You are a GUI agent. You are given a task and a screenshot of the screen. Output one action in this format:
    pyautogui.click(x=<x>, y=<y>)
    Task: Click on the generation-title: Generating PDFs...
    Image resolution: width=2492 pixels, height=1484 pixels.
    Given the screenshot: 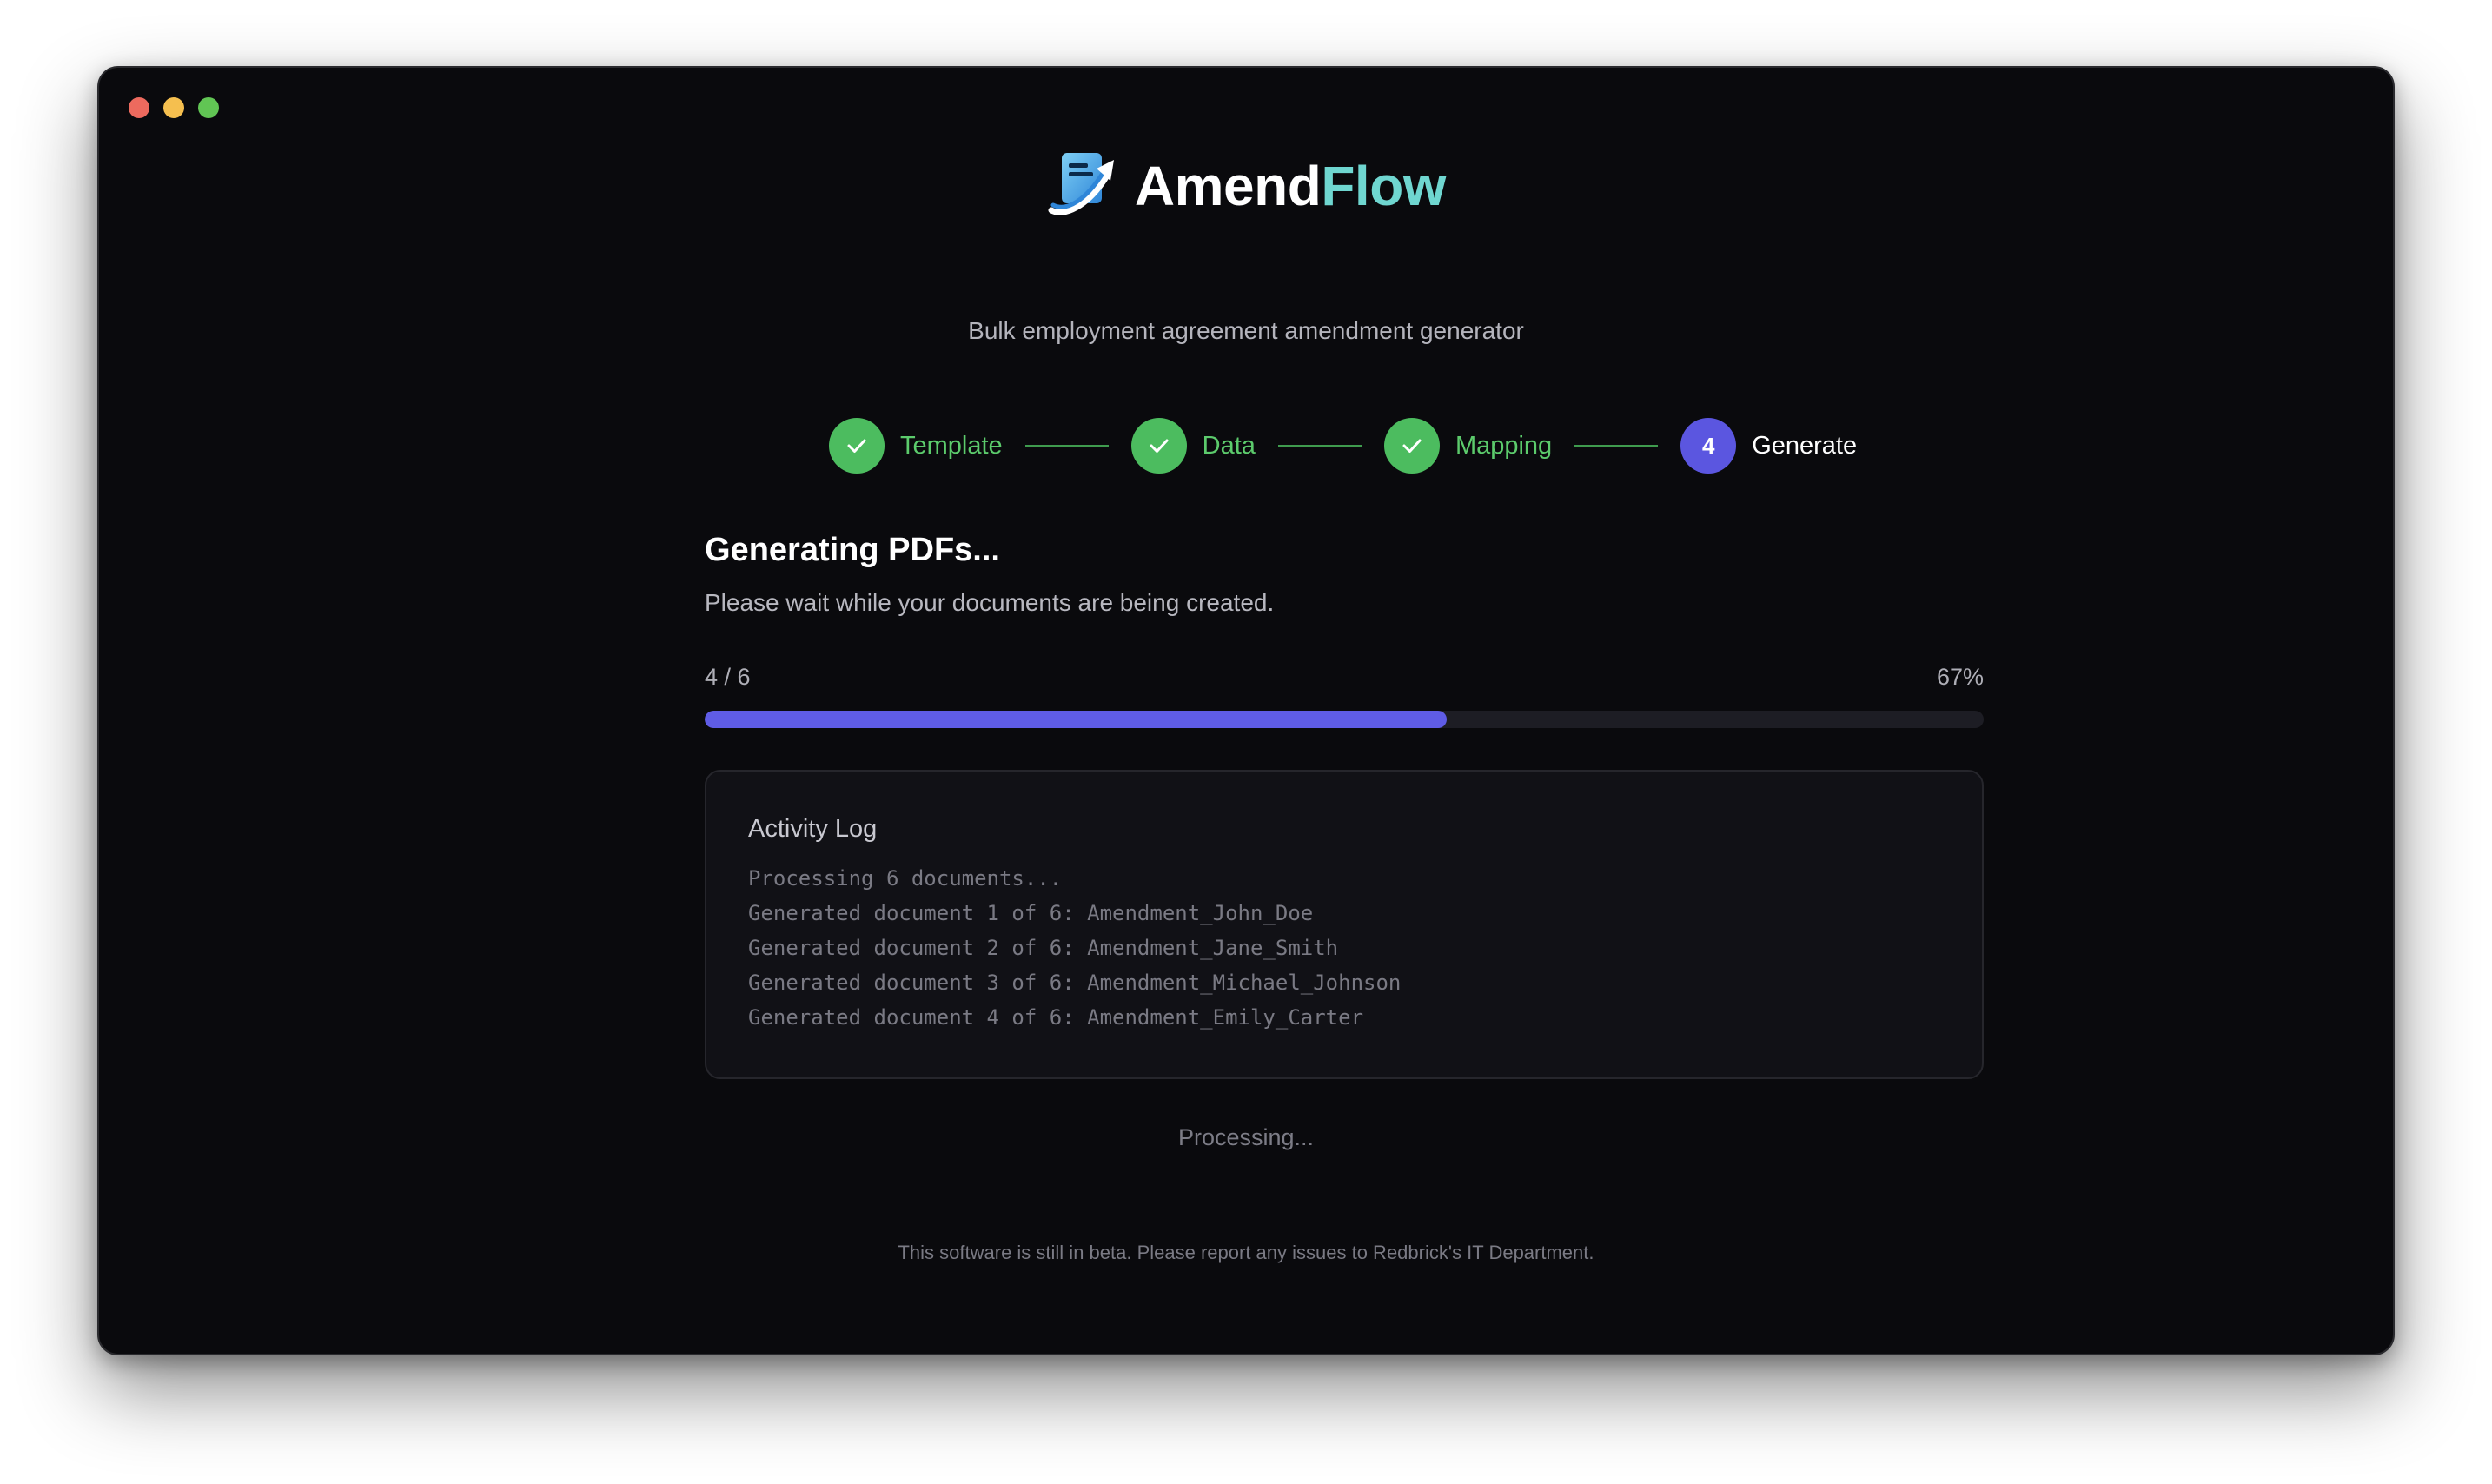 What is the action you would take?
    pyautogui.click(x=852, y=550)
    